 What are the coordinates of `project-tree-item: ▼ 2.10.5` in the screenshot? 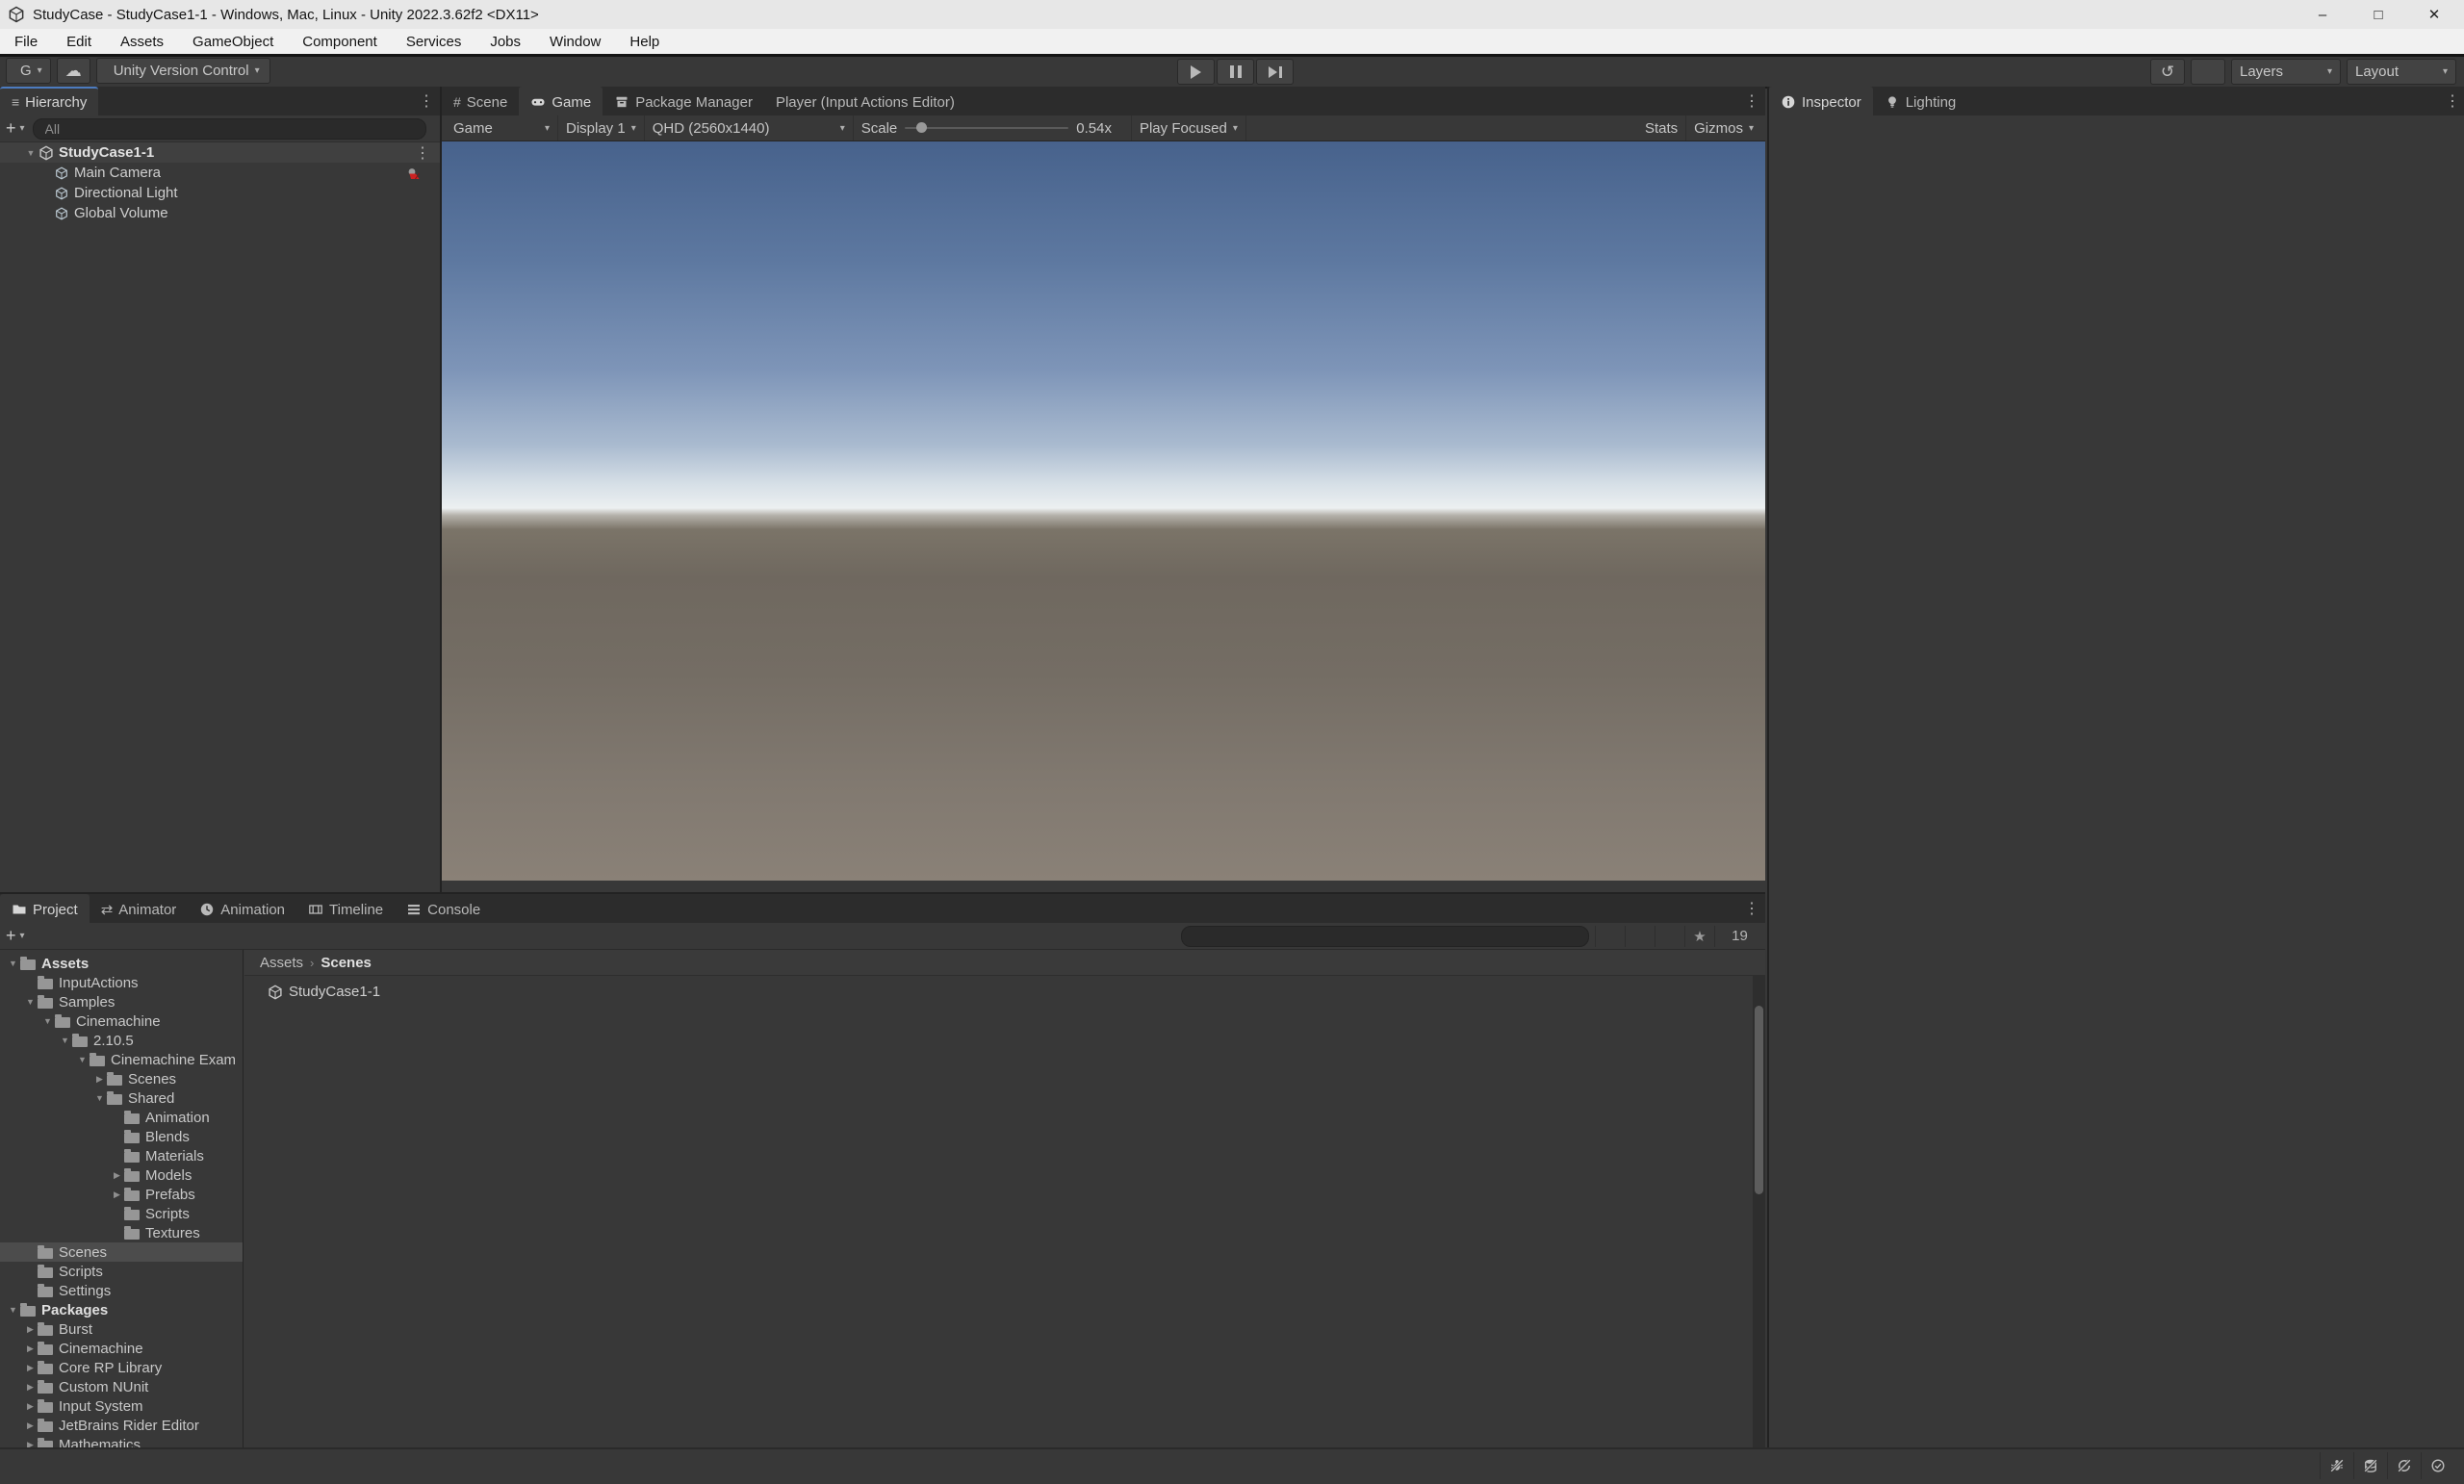 It's located at (121, 1041).